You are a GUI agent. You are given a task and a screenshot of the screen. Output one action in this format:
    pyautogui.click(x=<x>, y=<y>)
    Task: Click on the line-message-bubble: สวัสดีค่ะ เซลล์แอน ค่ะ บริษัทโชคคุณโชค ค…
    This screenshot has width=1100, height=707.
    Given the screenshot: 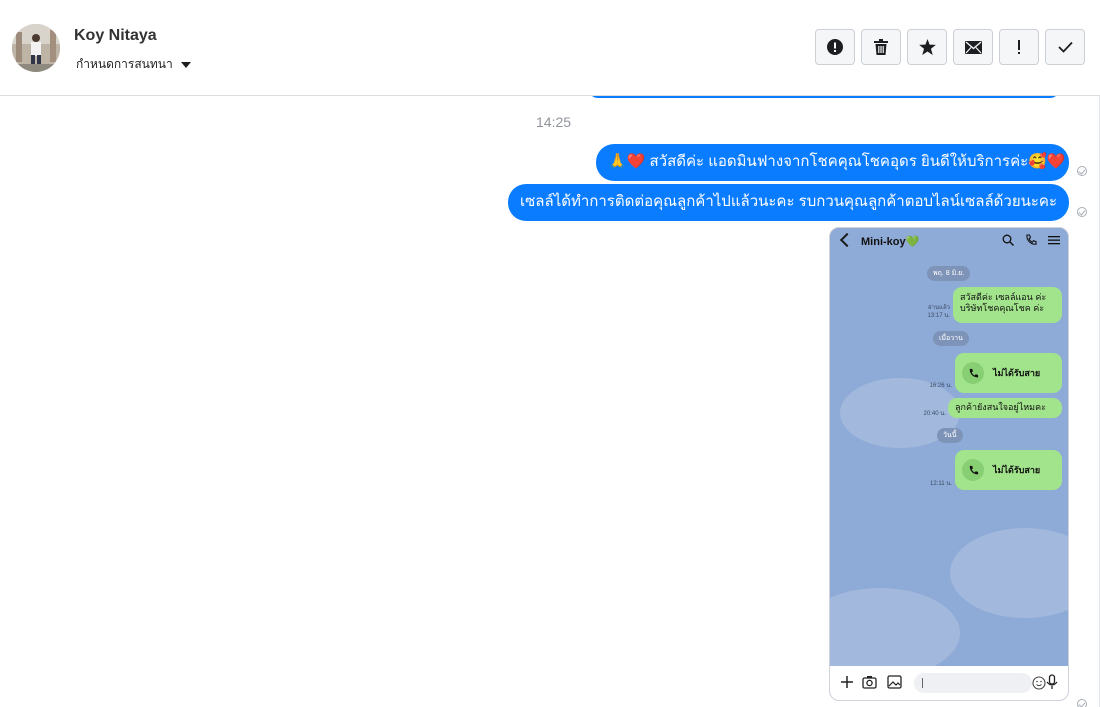 What is the action you would take?
    pyautogui.click(x=1007, y=305)
    